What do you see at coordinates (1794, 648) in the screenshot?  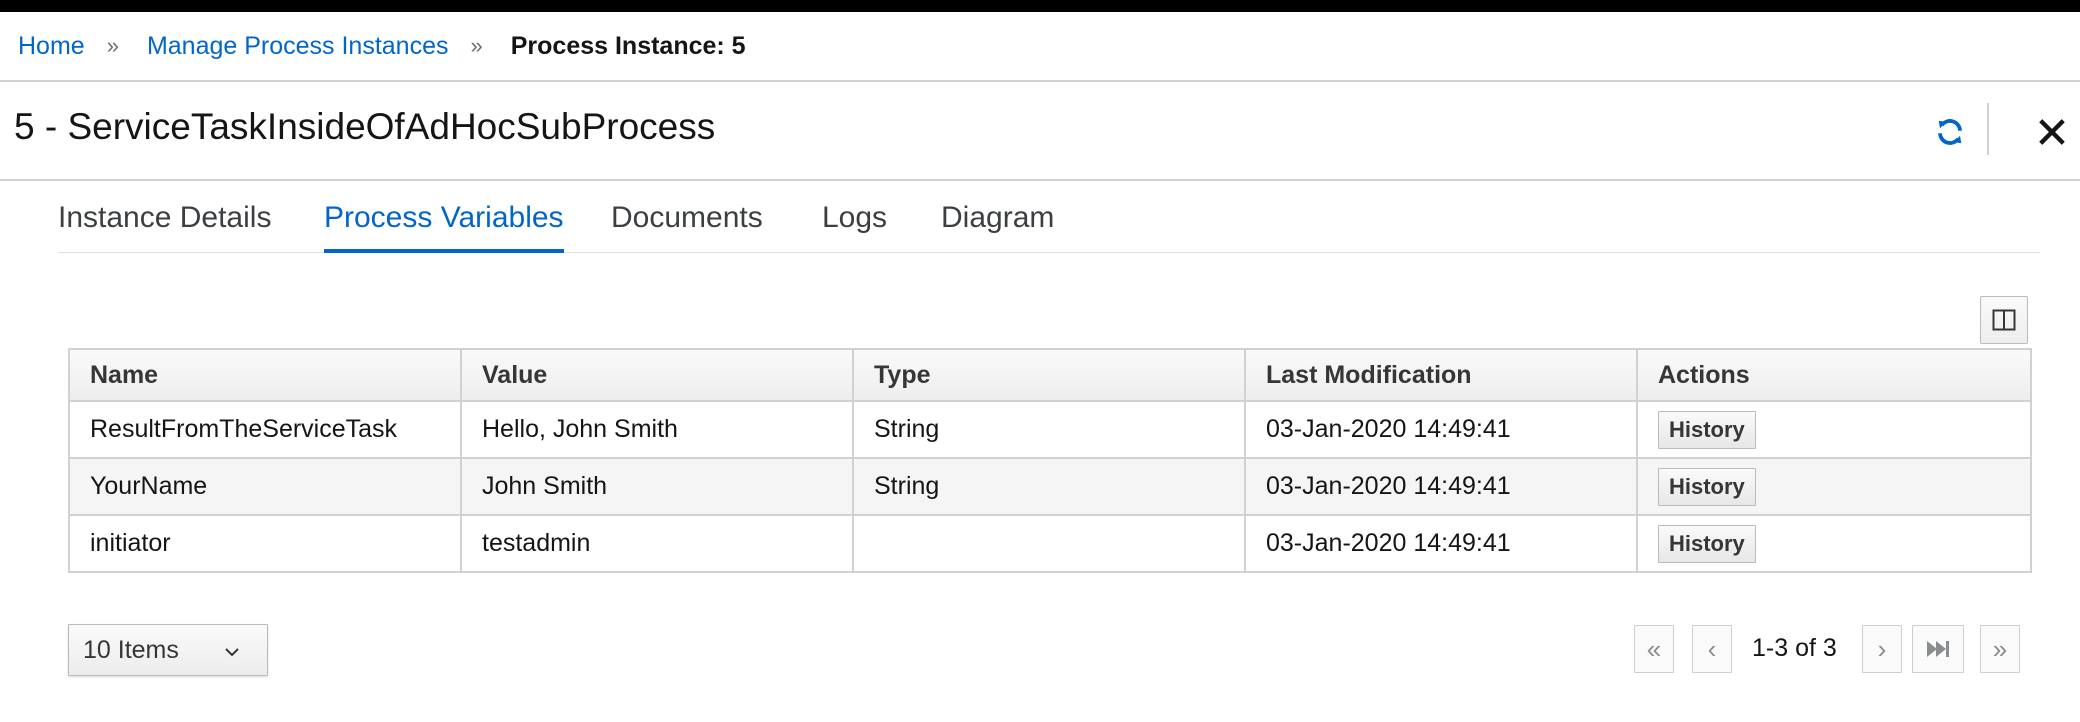 I see `pagination-range-label: 1-3 of 3` at bounding box center [1794, 648].